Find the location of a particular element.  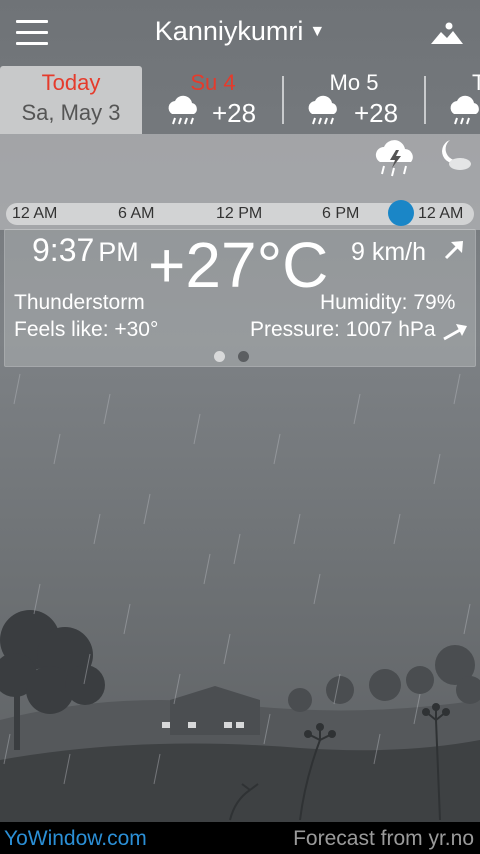

tab-monday: Mo 5 +28 is located at coordinates (354, 100).